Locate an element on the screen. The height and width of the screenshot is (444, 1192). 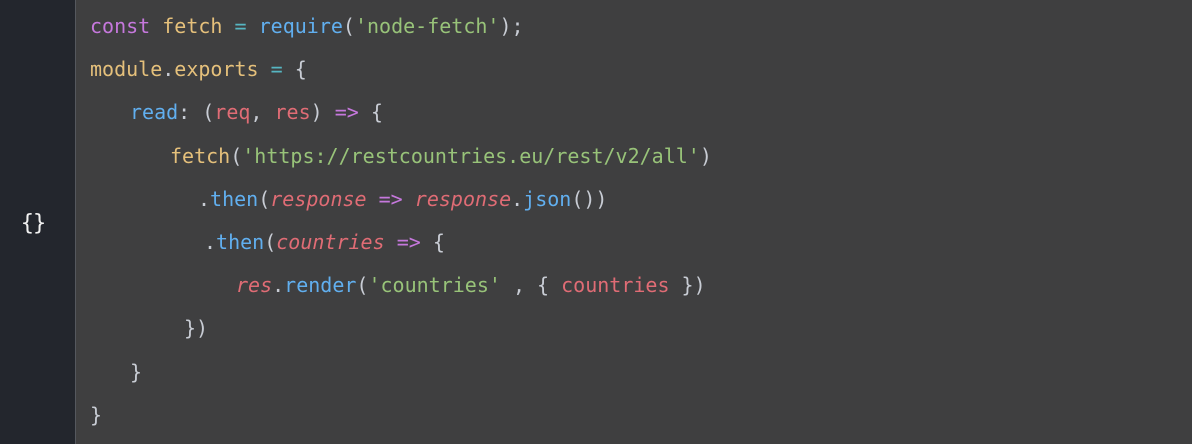
code-token: render is located at coordinates (320, 285).